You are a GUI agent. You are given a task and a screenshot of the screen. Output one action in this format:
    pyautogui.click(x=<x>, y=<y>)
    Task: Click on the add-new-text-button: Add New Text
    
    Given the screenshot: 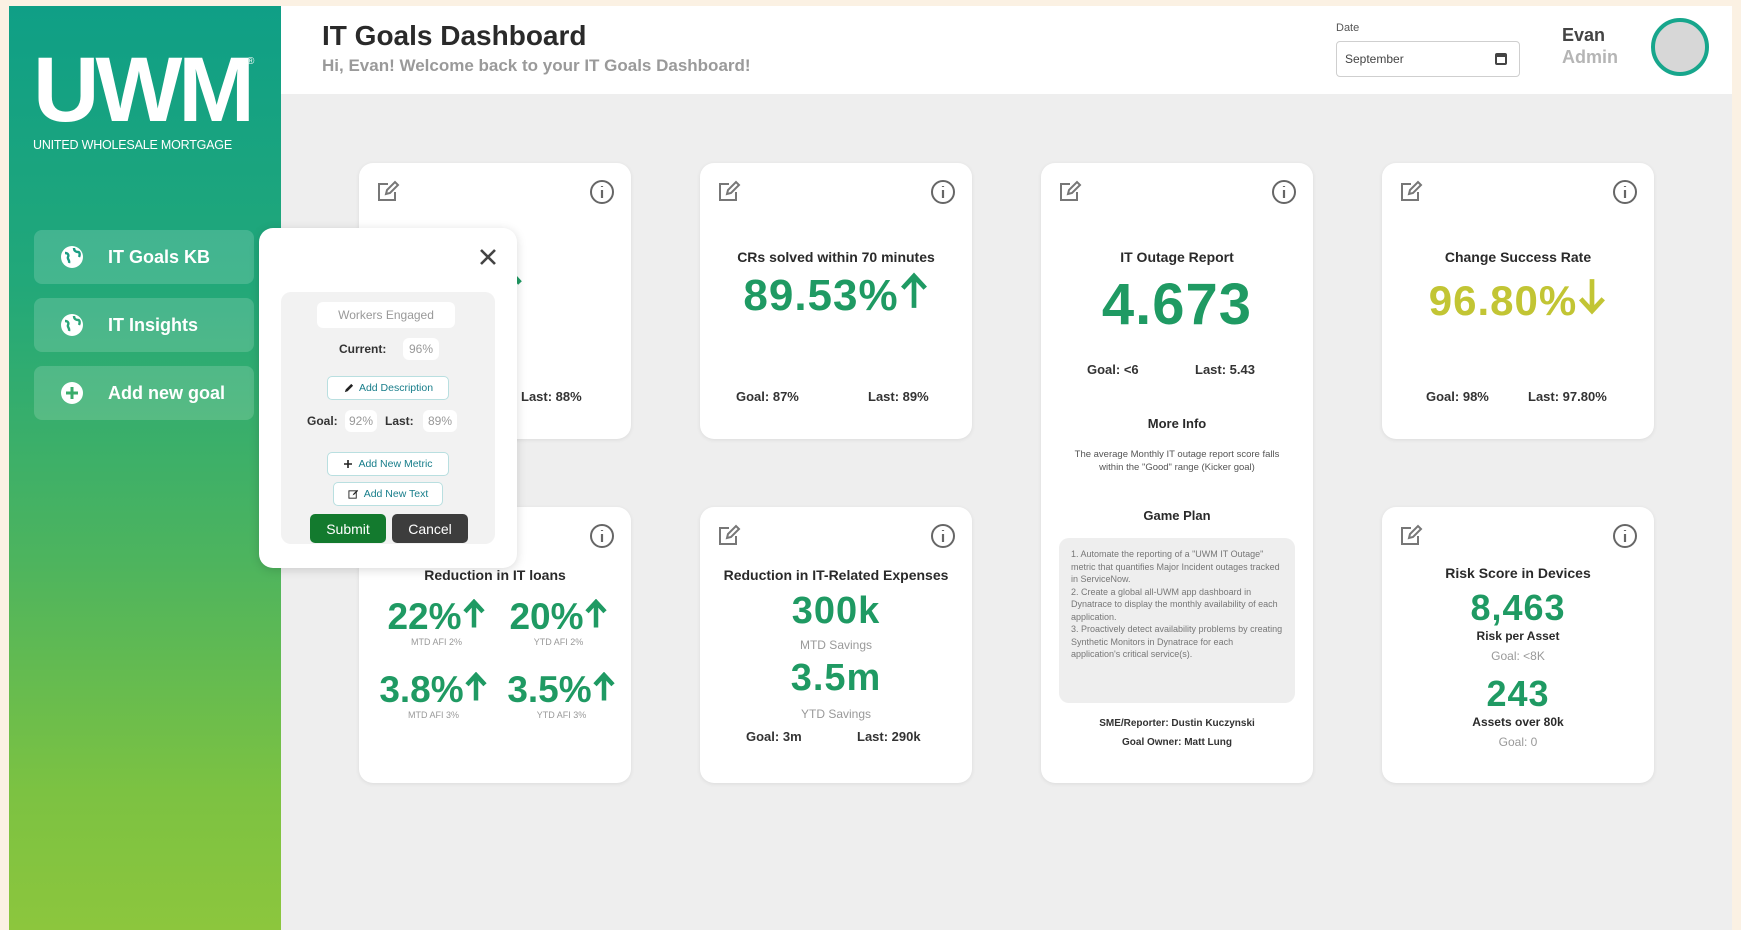 What is the action you would take?
    pyautogui.click(x=388, y=494)
    